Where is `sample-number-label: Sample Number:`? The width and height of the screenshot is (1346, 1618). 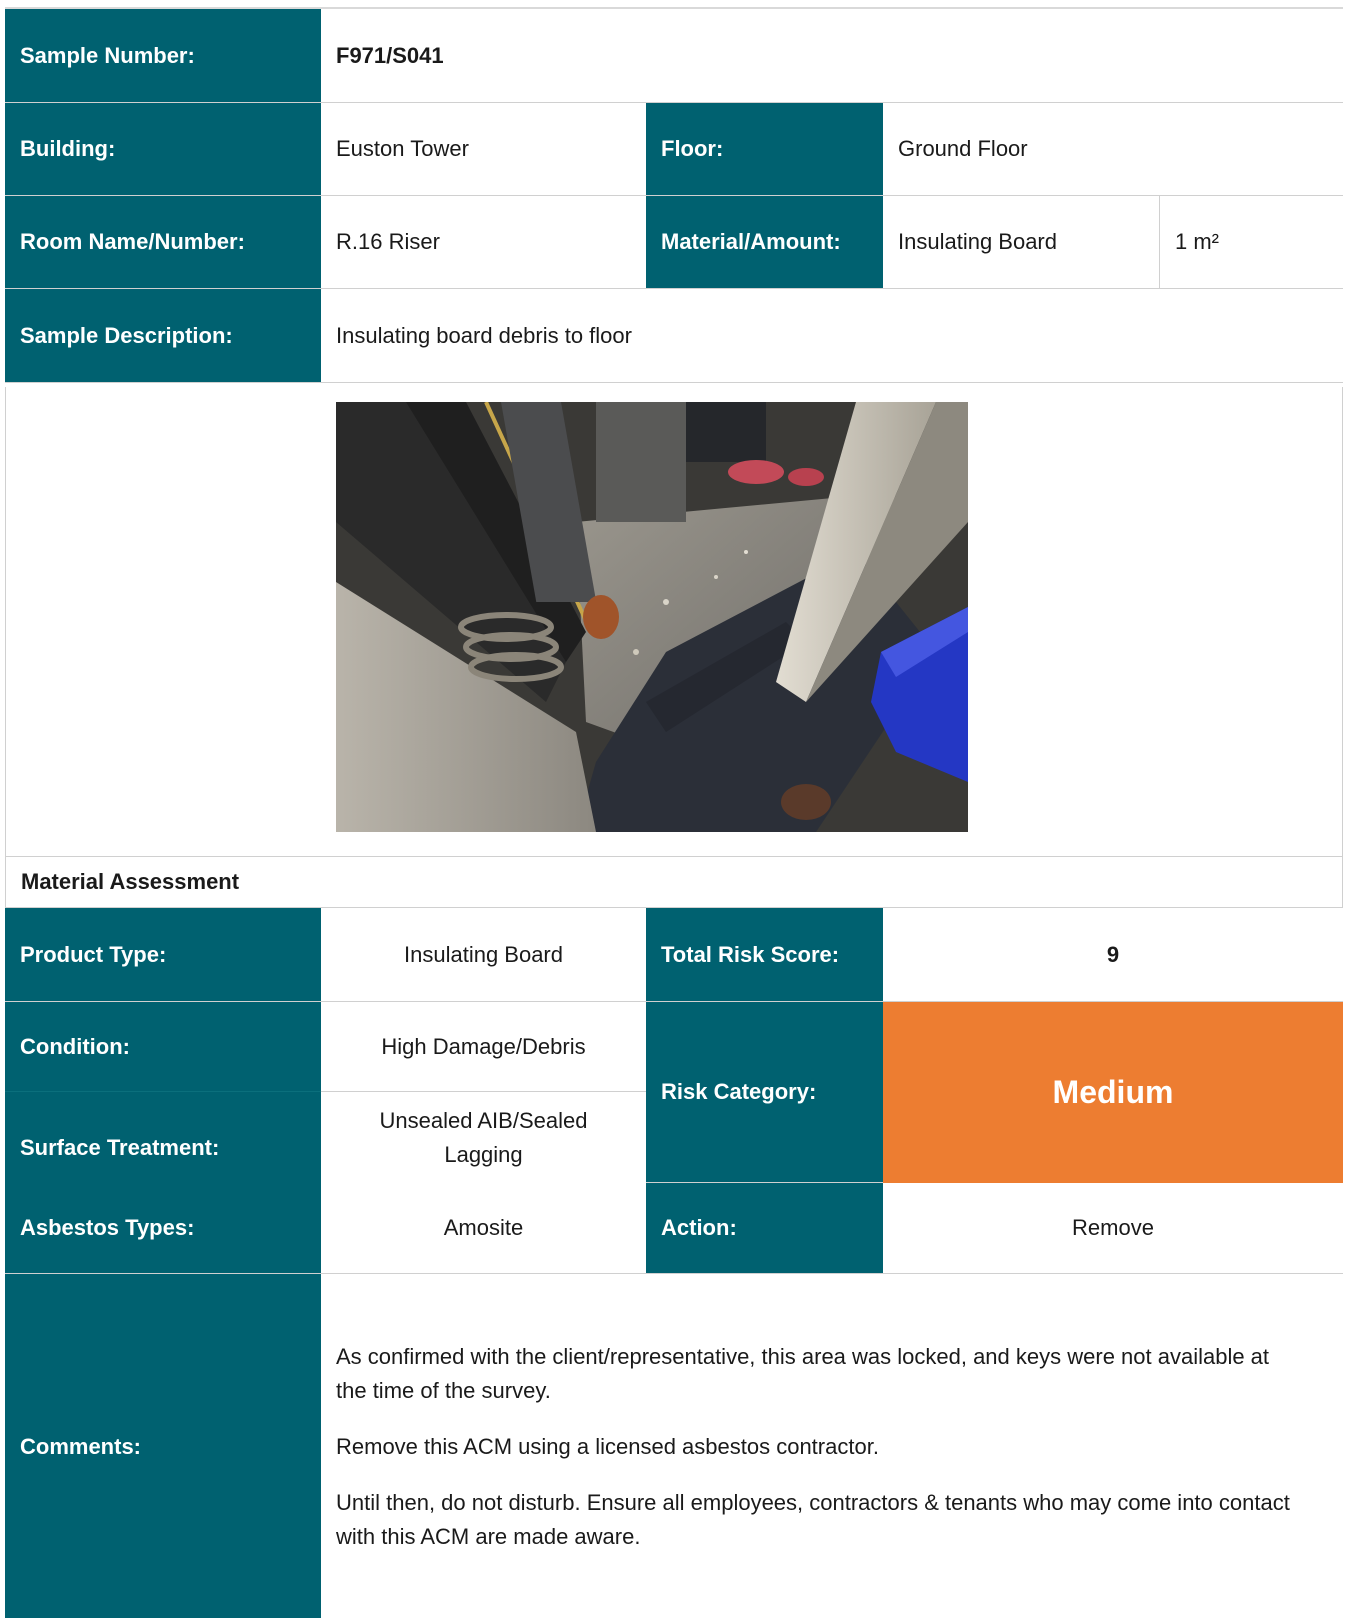
sample-number-label: Sample Number: is located at coordinates (163, 55).